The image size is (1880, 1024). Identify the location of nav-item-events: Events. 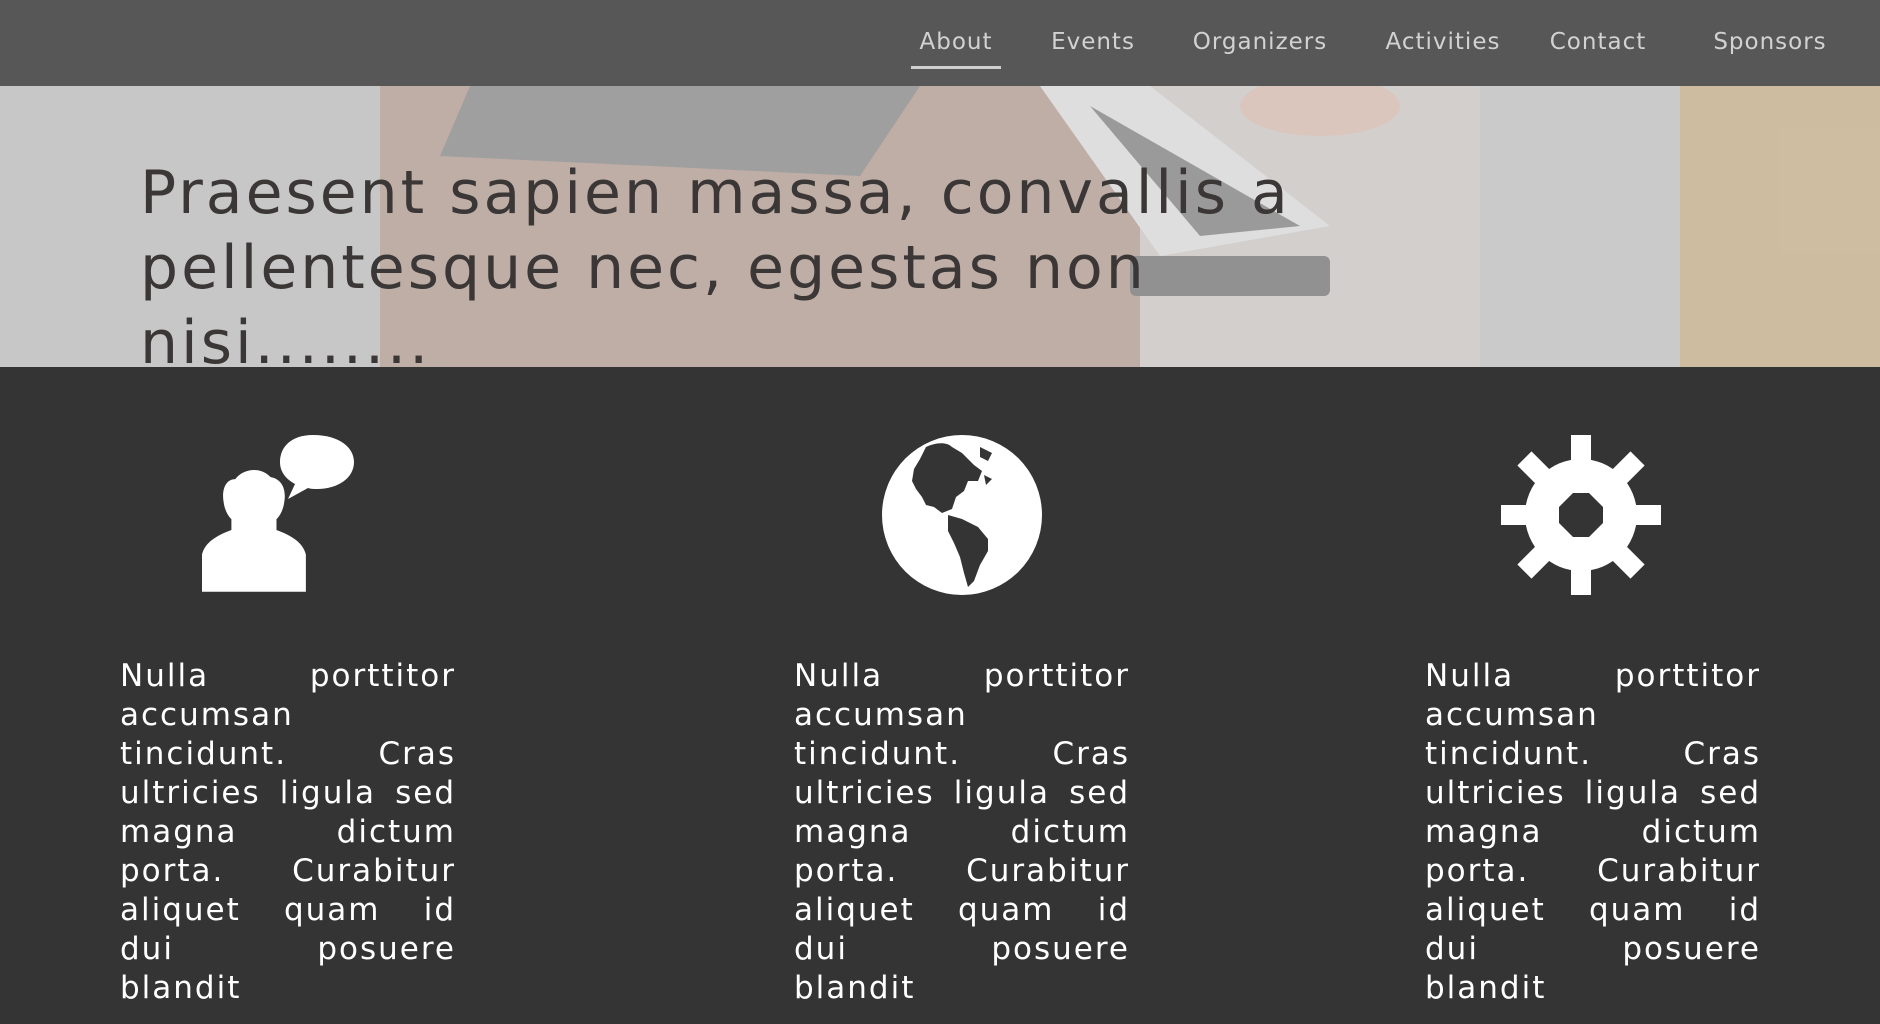
(1093, 42).